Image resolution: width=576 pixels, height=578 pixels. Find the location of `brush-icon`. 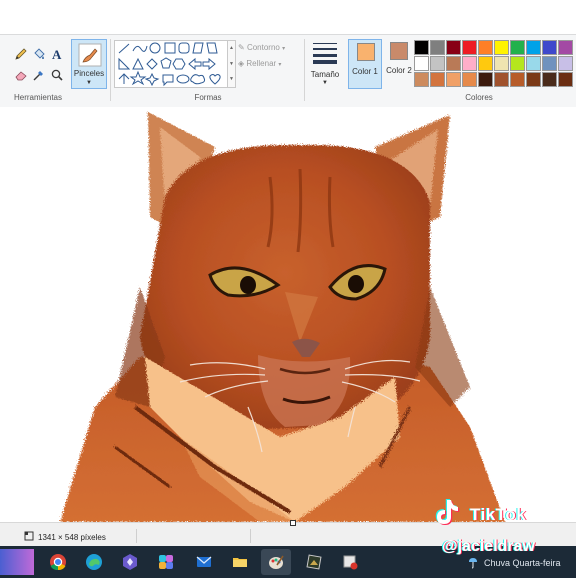

brush-icon is located at coordinates (90, 56).